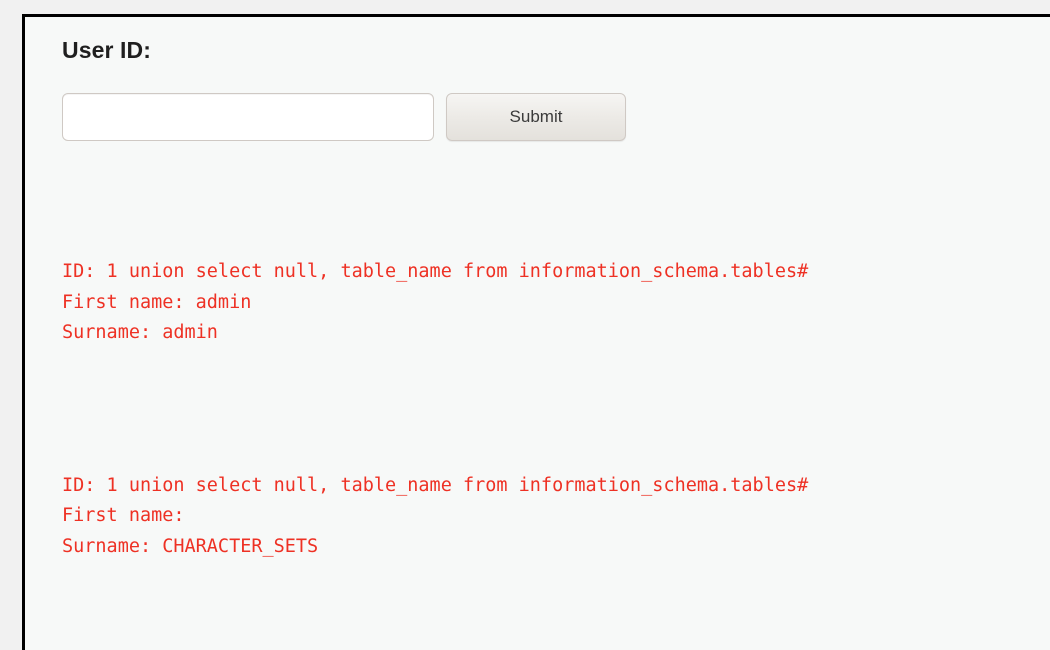 The width and height of the screenshot is (1050, 650). Describe the element at coordinates (190, 546) in the screenshot. I see `result-surname-line: Surname: CHARACTER_SETS` at that location.